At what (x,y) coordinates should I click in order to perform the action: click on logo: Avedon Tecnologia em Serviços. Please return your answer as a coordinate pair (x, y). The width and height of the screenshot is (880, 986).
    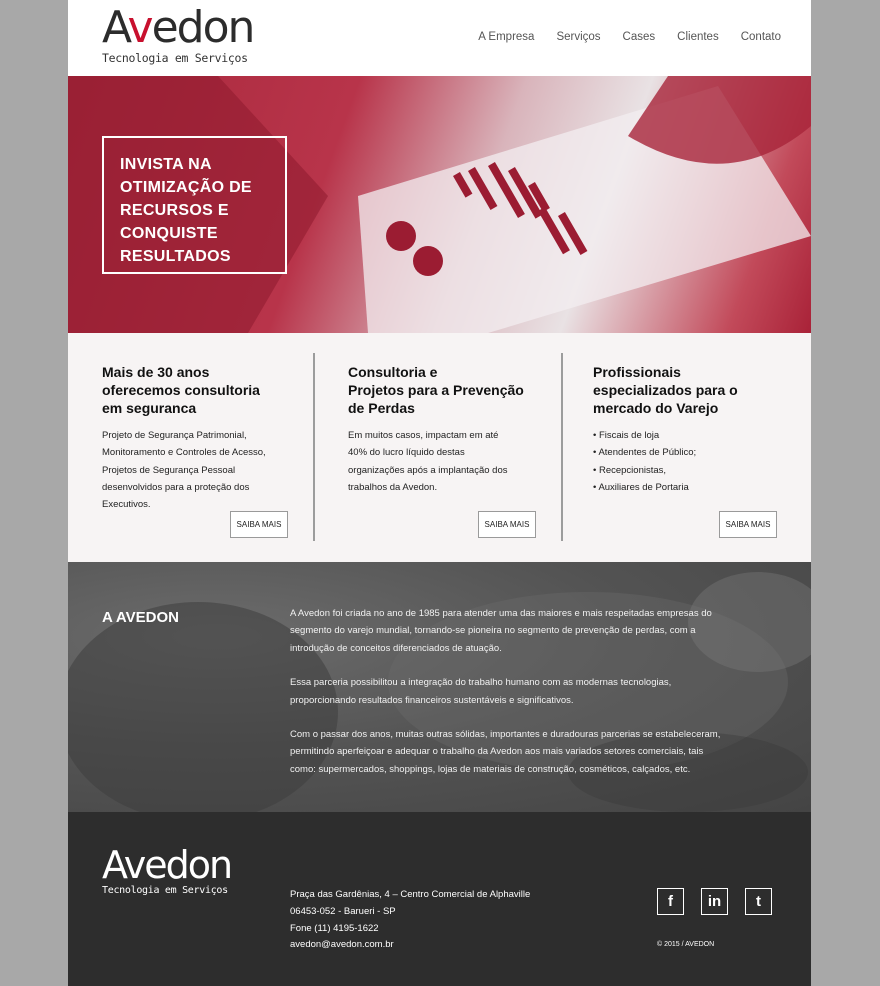
    Looking at the image, I should click on (178, 34).